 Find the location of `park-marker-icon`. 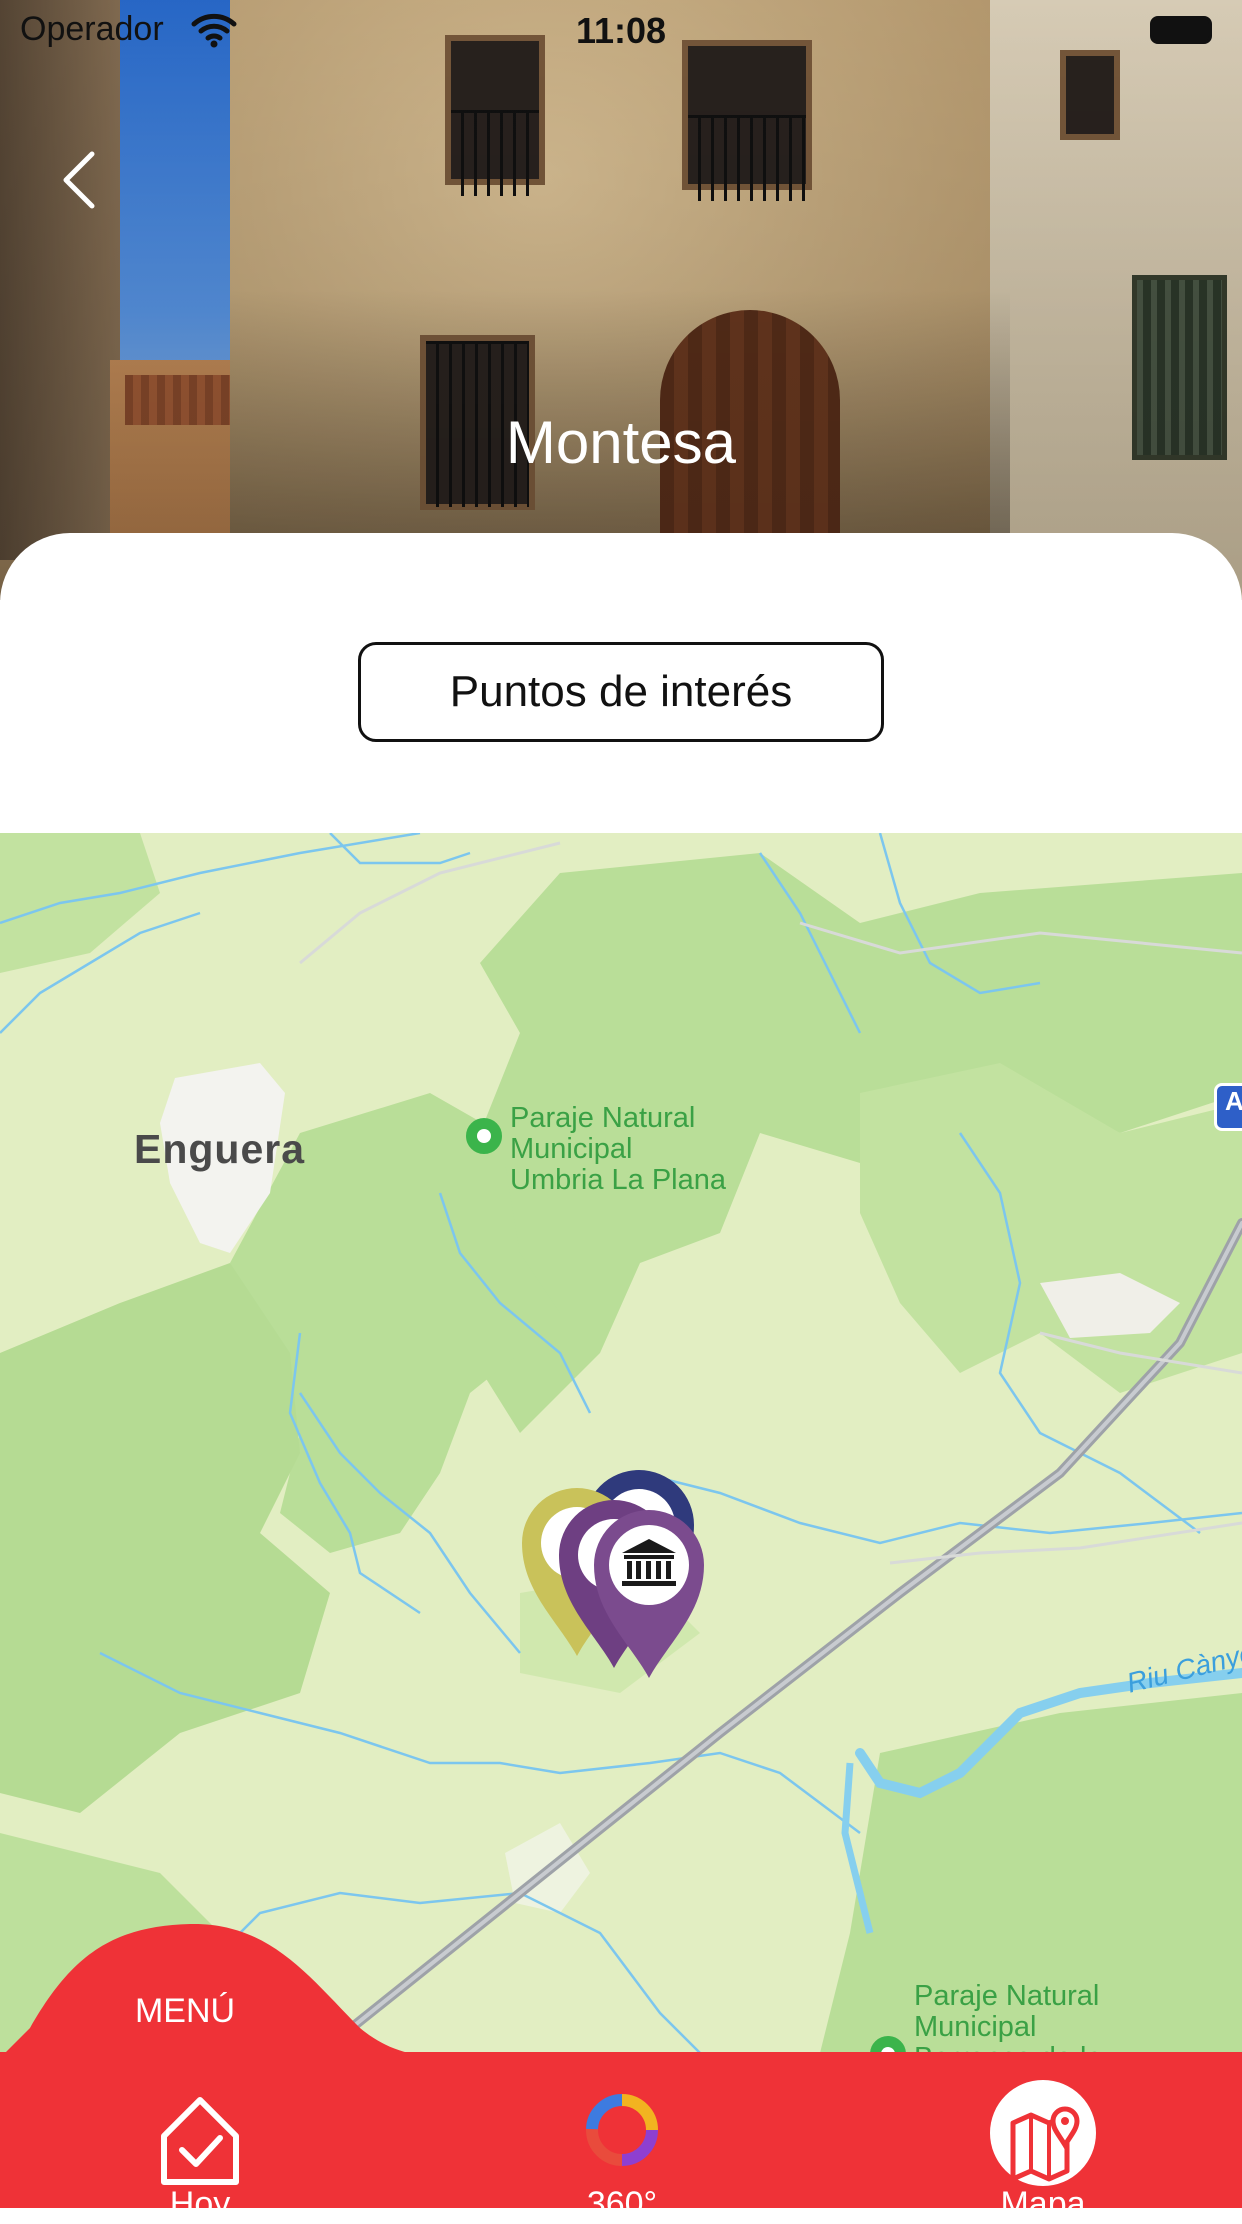

park-marker-icon is located at coordinates (484, 1136).